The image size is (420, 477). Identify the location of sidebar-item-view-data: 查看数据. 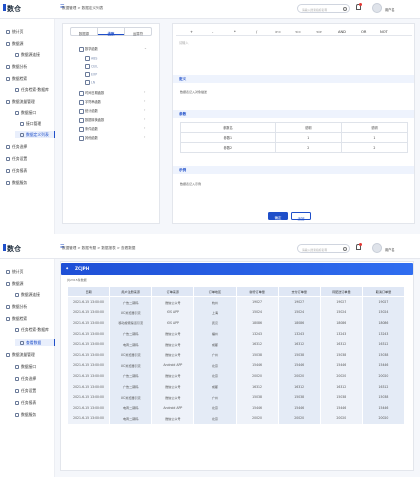
(30, 343).